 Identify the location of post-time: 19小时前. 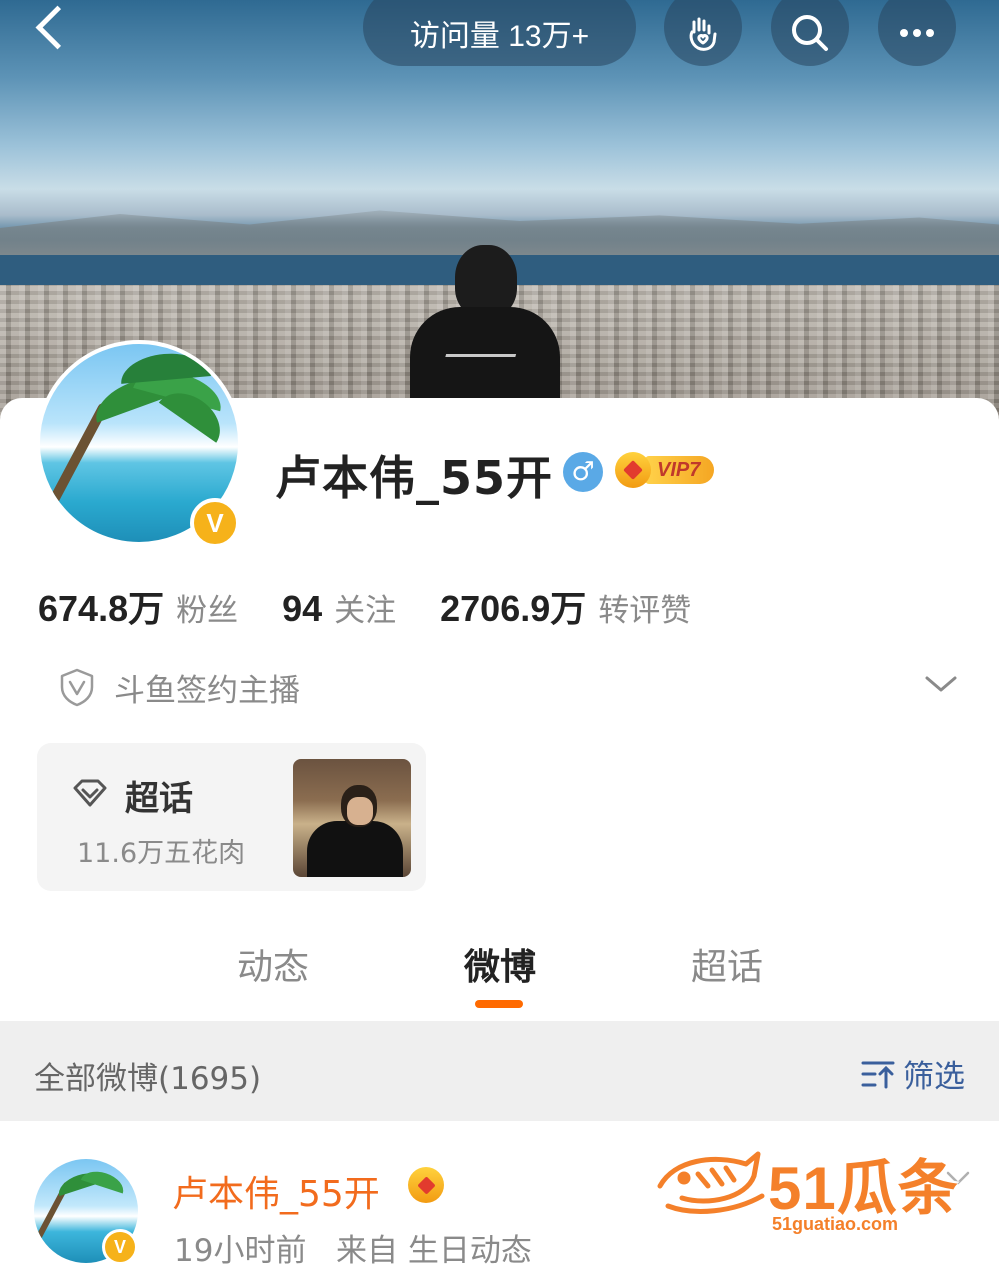
(240, 1251).